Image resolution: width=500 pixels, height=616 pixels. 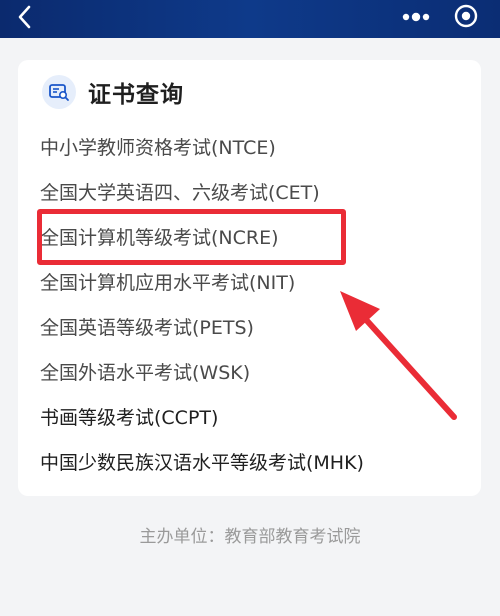 What do you see at coordinates (249, 328) in the screenshot?
I see `exam-item-pets: 全国英语等级考试(PETS)` at bounding box center [249, 328].